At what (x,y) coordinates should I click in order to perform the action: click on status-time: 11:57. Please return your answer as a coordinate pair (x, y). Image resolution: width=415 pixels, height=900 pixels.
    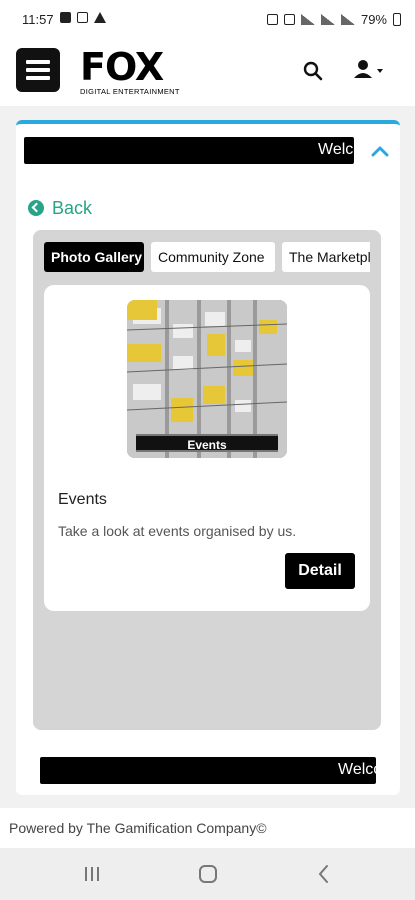
    Looking at the image, I should click on (38, 19).